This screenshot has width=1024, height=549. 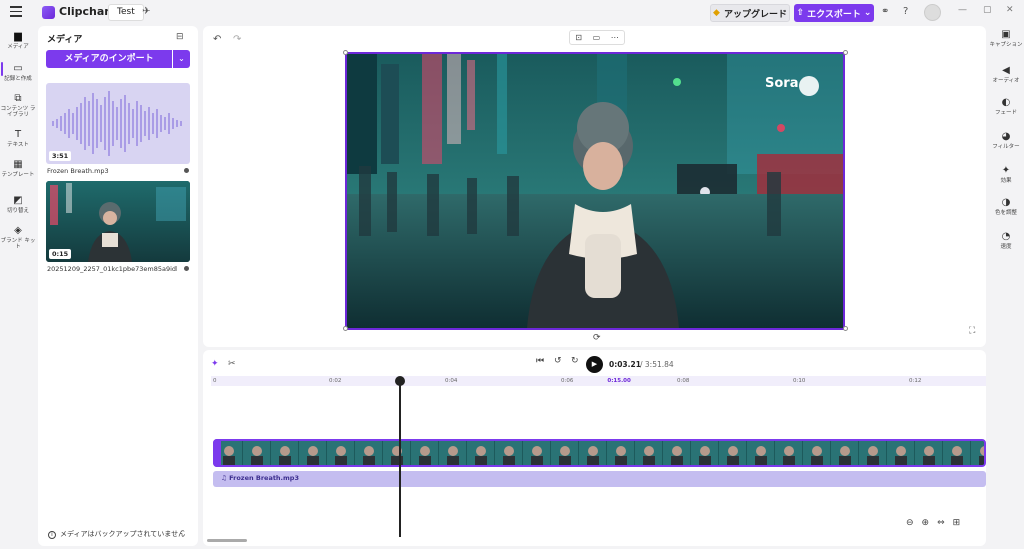 What do you see at coordinates (1006, 147) in the screenshot?
I see `rail-label: フィルター` at bounding box center [1006, 147].